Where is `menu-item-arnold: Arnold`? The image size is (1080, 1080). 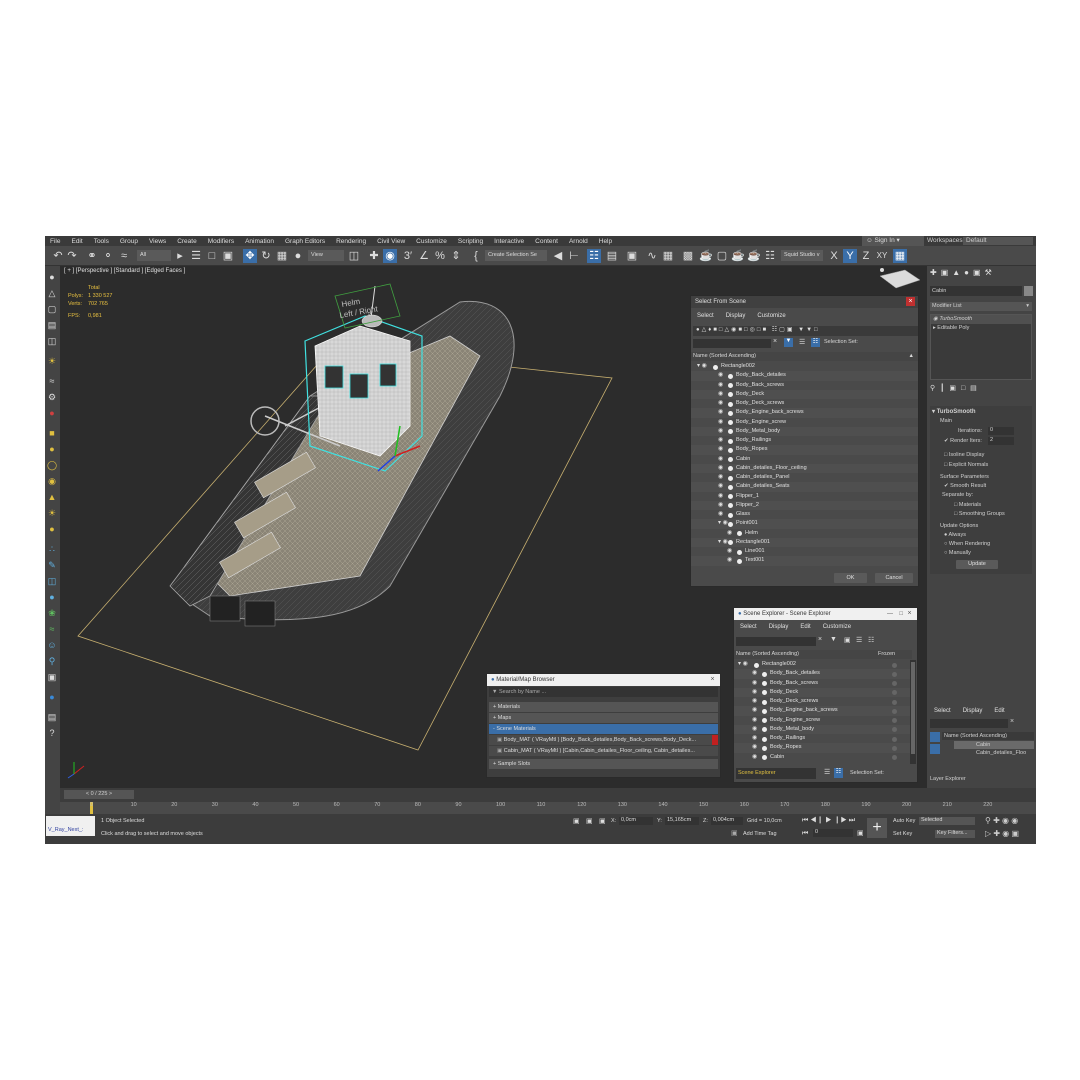
menu-item-arnold: Arnold is located at coordinates (579, 241).